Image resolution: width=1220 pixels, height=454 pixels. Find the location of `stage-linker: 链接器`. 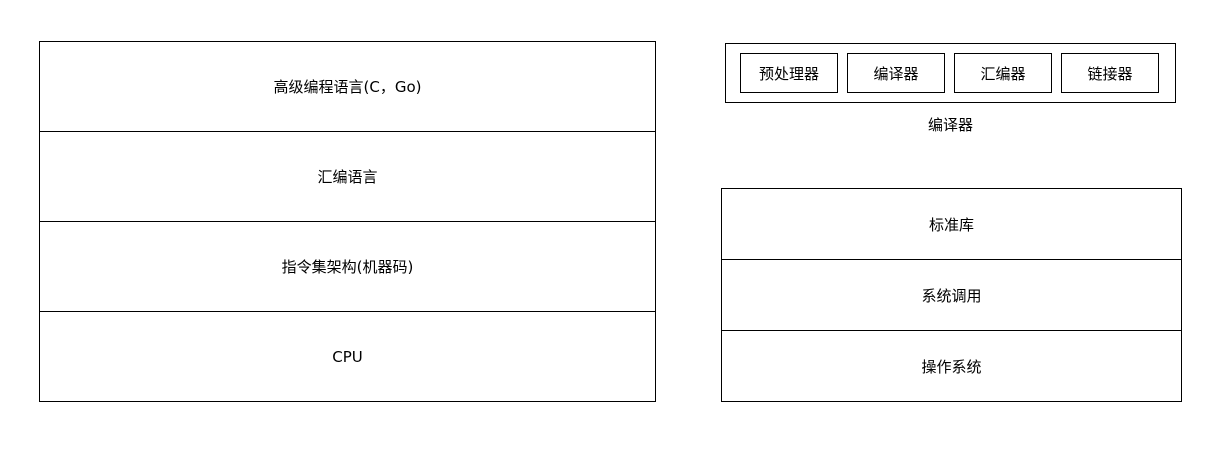

stage-linker: 链接器 is located at coordinates (1110, 73).